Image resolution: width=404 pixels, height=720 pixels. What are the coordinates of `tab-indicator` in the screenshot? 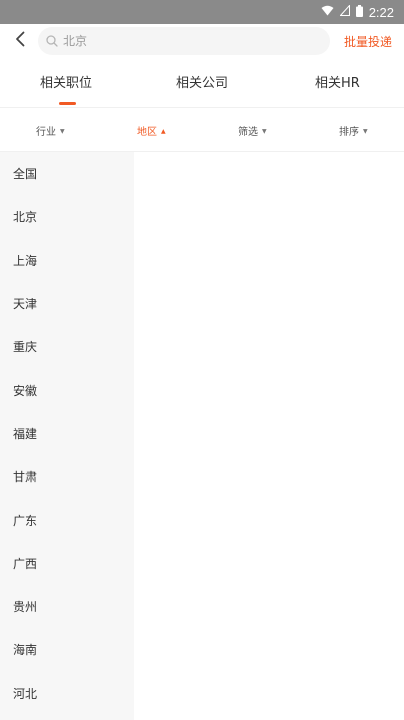 It's located at (67, 103).